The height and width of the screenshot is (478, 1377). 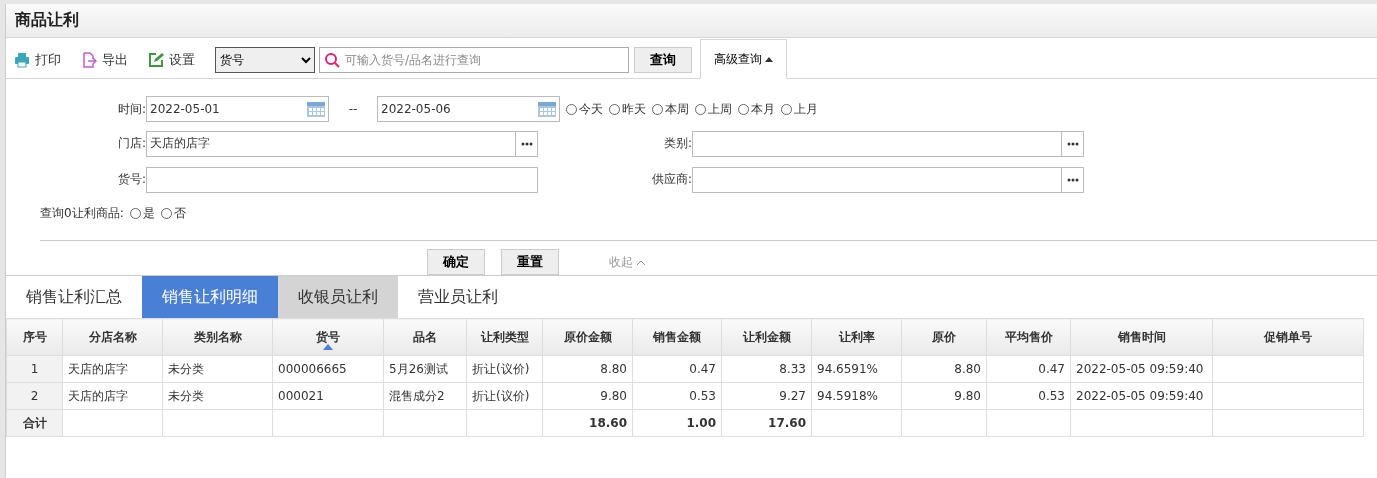 What do you see at coordinates (82, 214) in the screenshot?
I see `field-label: 查询0让利商品:` at bounding box center [82, 214].